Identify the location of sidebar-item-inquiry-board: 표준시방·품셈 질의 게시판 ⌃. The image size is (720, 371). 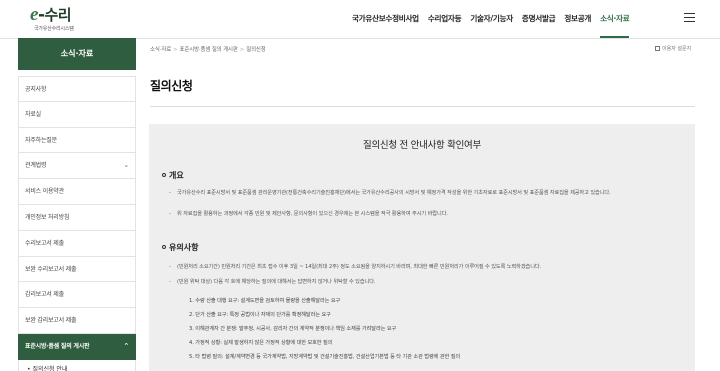
(77, 346).